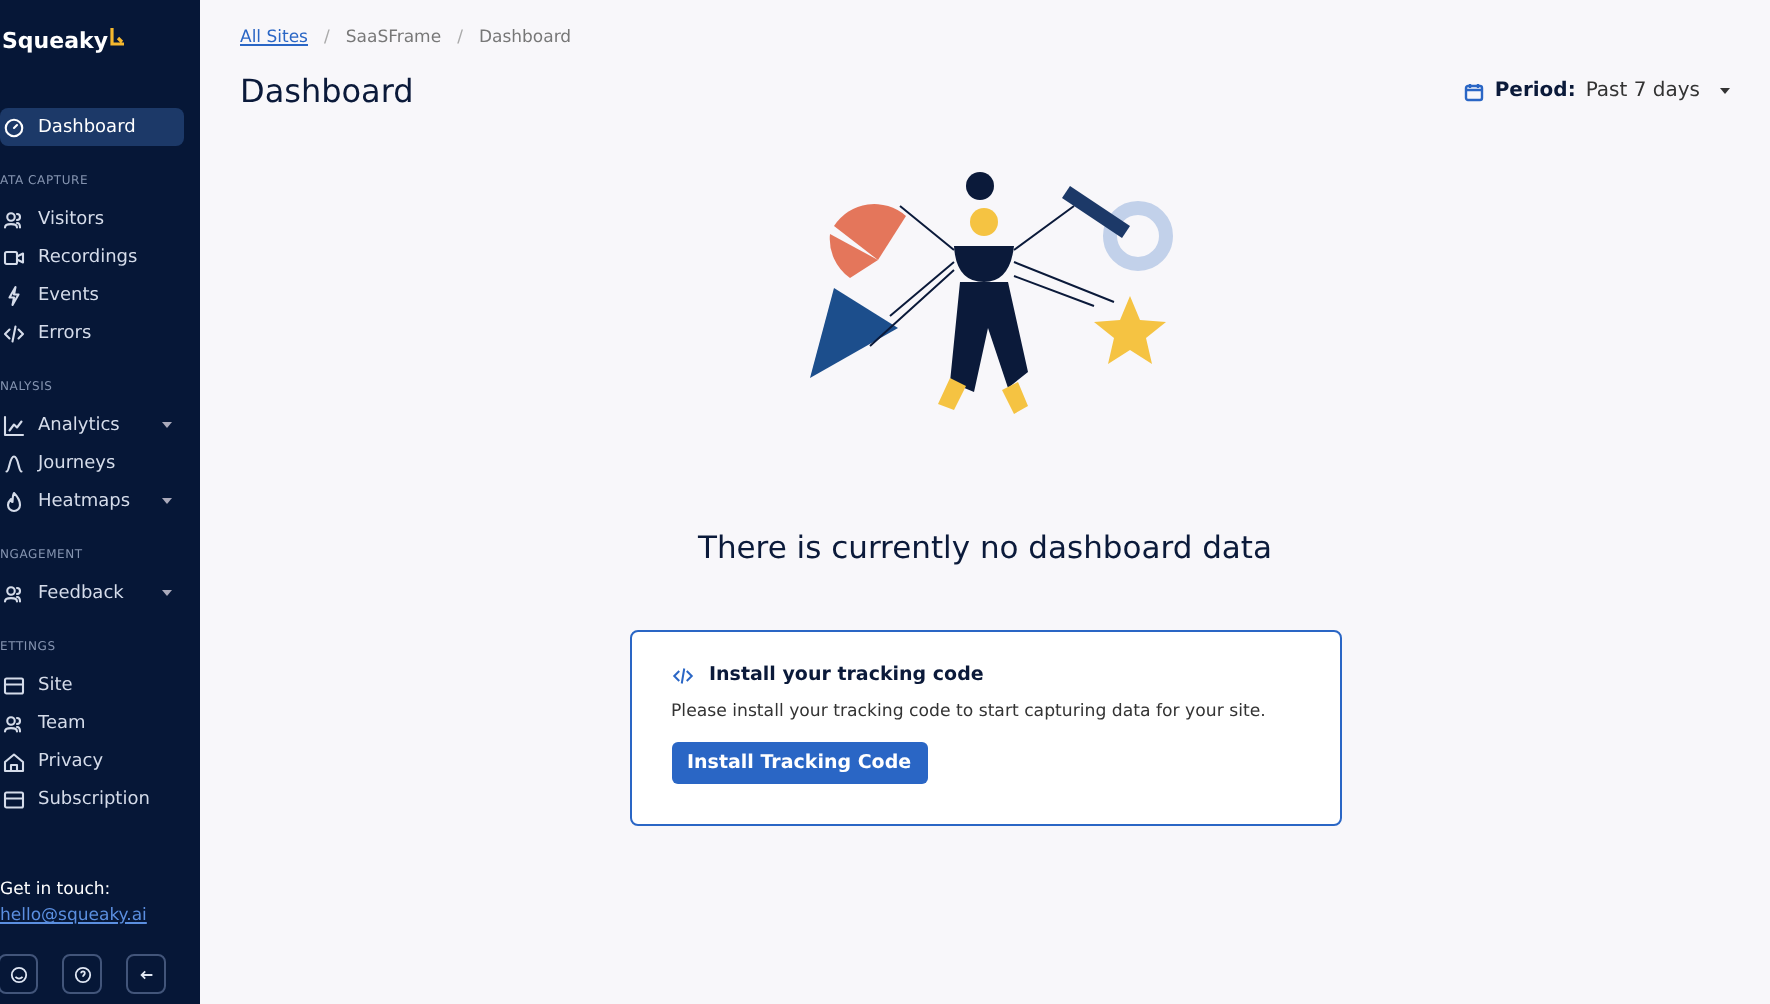  I want to click on calendar-icon, so click(1474, 91).